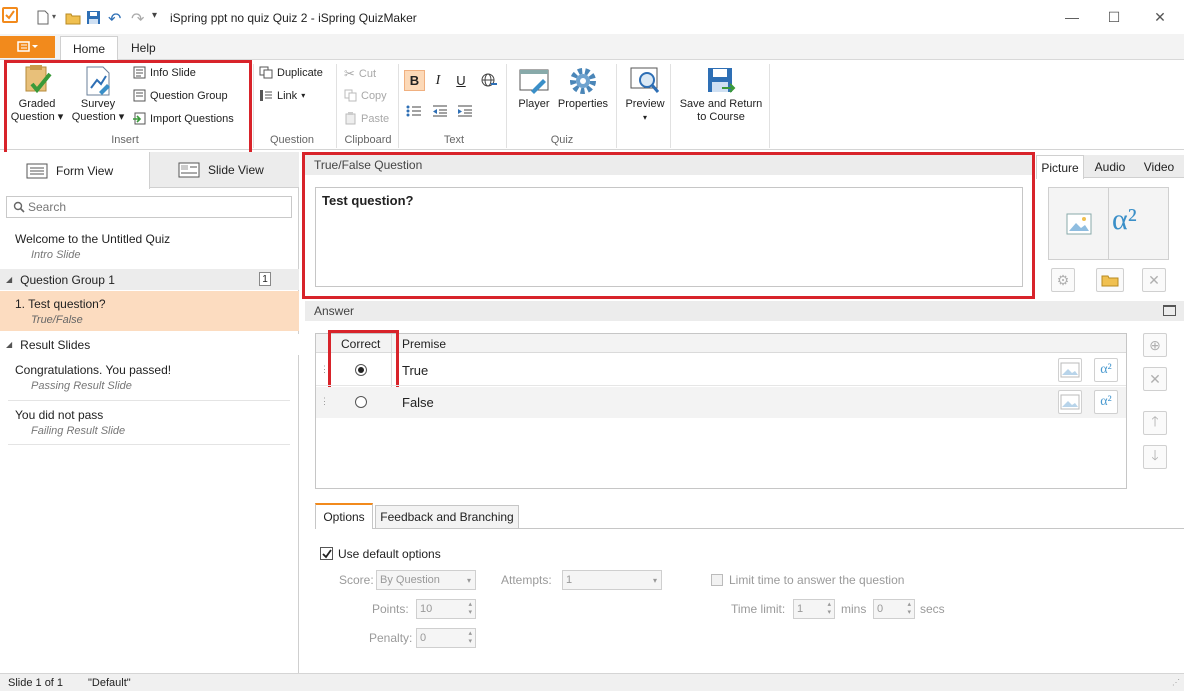  I want to click on media-open-button, so click(1110, 280).